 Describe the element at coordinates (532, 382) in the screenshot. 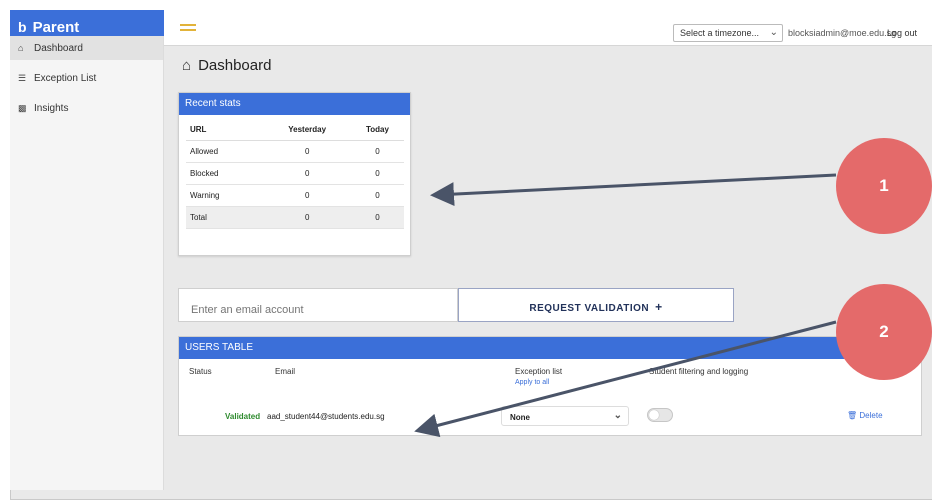

I see `apply-to-all-link: Apply to all` at that location.